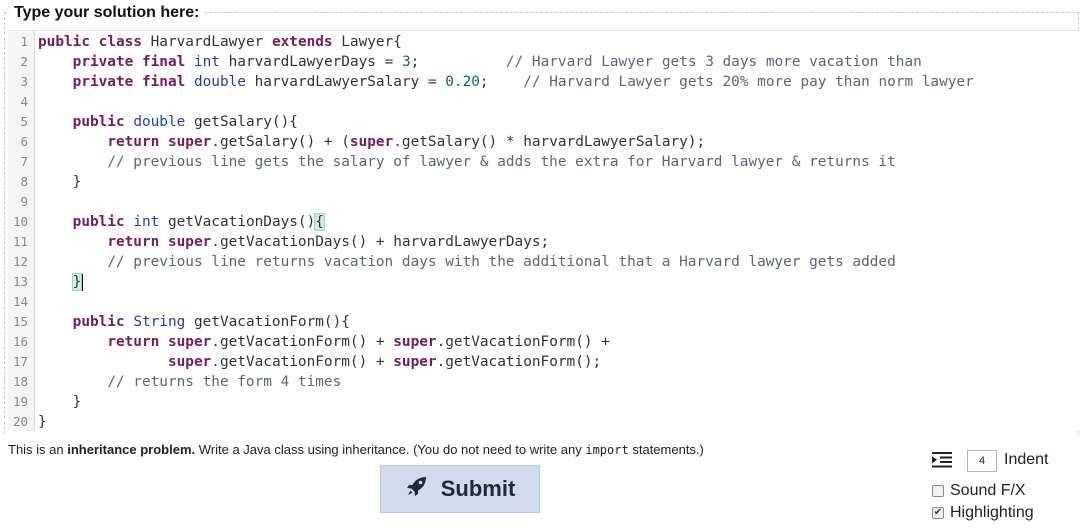  Describe the element at coordinates (20, 221) in the screenshot. I see `line-number: 10` at that location.